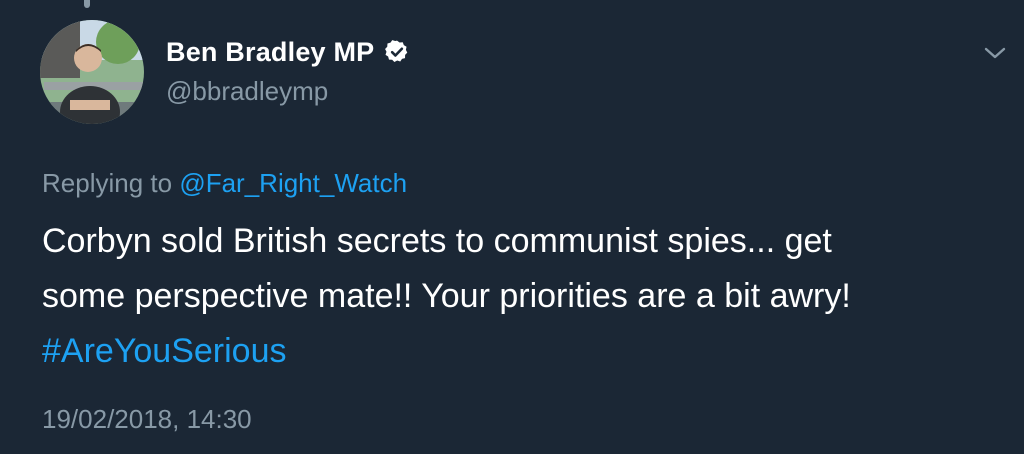 This screenshot has height=454, width=1024. What do you see at coordinates (288, 91) in the screenshot?
I see `author-handle: @bbradleymp` at bounding box center [288, 91].